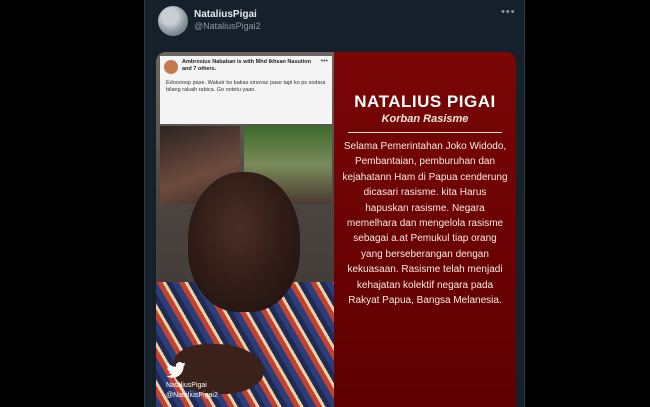 Image resolution: width=650 pixels, height=407 pixels. I want to click on watermark-name: NataliusPigai, so click(186, 385).